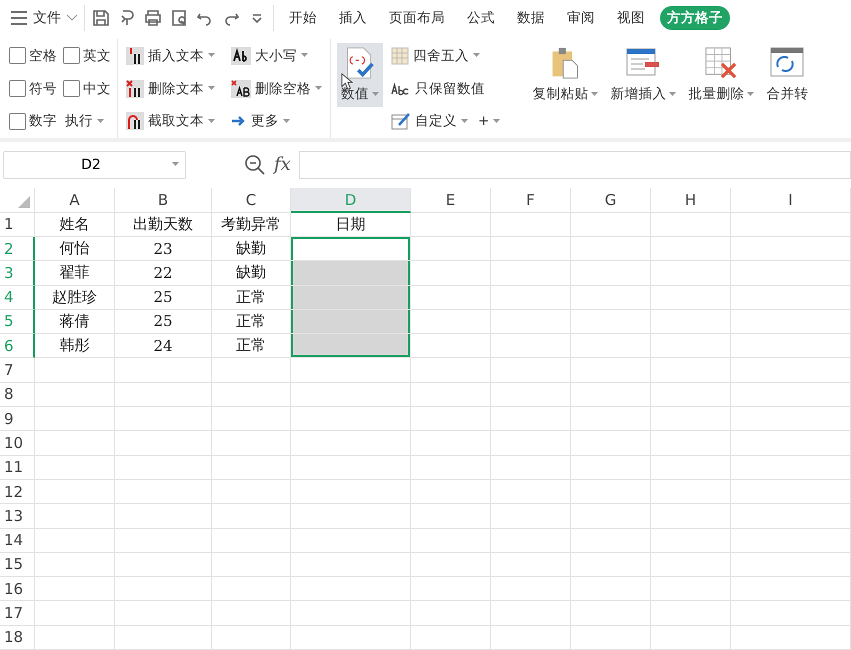 Image resolution: width=851 pixels, height=650 pixels. Describe the element at coordinates (33, 121) in the screenshot. I see `checkbox: 数字` at that location.